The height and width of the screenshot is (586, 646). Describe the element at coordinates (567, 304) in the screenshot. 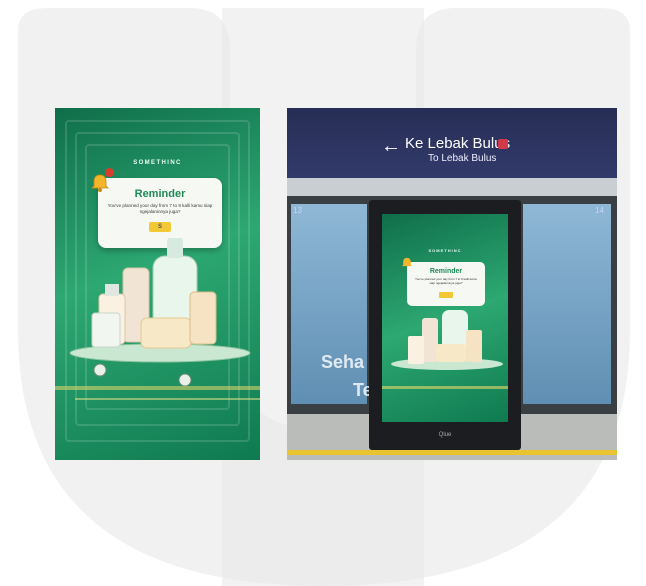

I see `door-window-right` at that location.